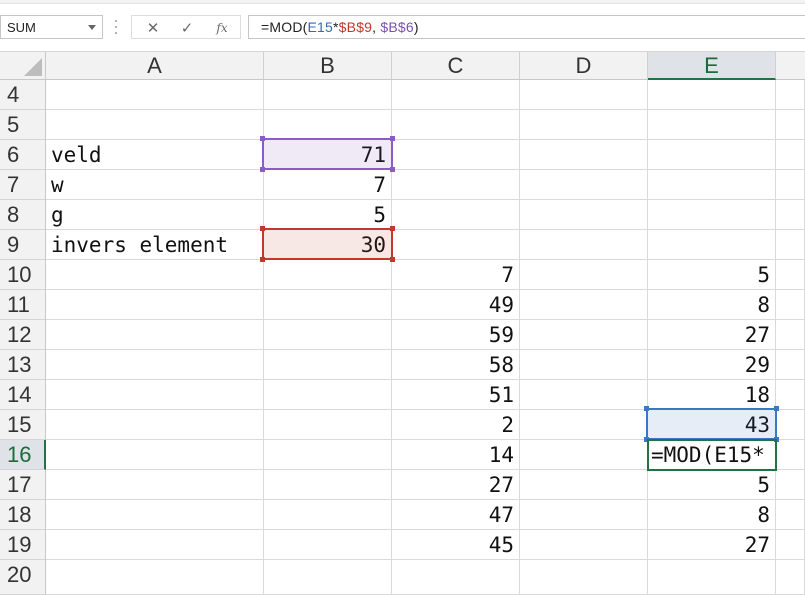 This screenshot has width=805, height=595. What do you see at coordinates (23, 425) in the screenshot?
I see `row-header-15: 15` at bounding box center [23, 425].